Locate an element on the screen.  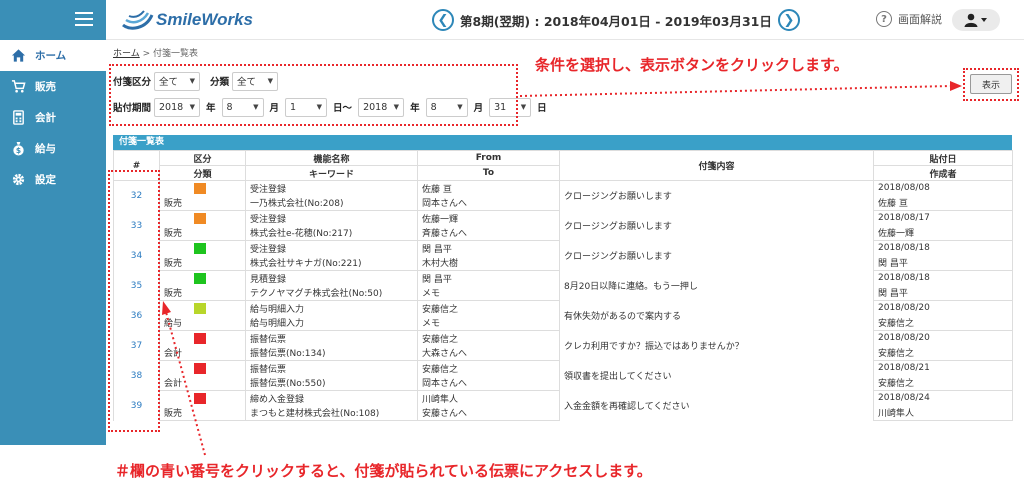
row-date: 2018/08/24 is located at coordinates (943, 398).